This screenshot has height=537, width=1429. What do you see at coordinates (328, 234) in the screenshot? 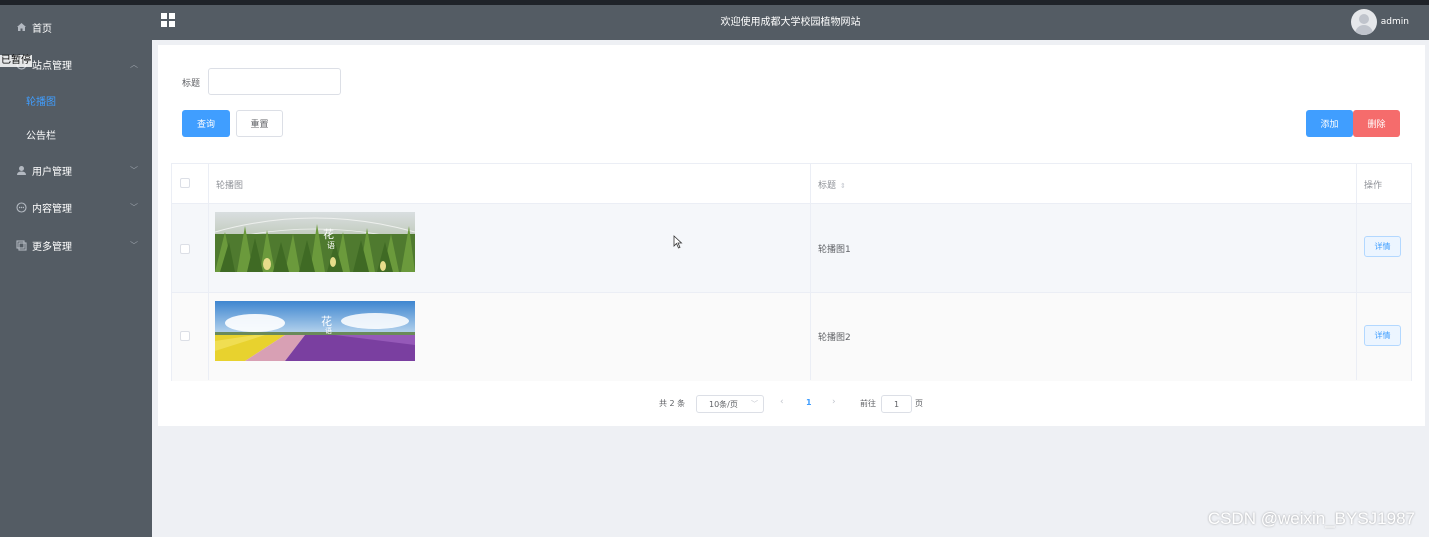
I see `svg-text: 花` at bounding box center [328, 234].